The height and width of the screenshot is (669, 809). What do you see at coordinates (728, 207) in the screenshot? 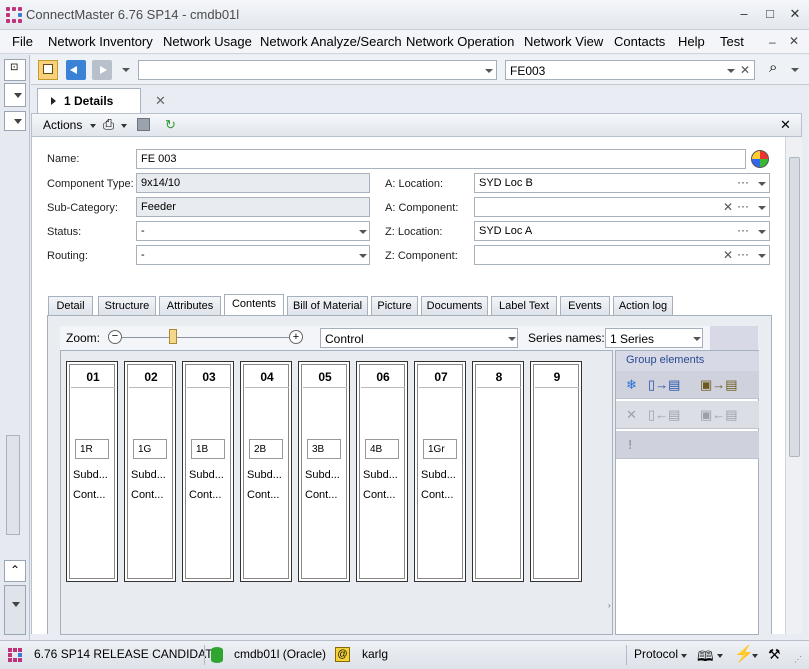
I see `clear-a-component-icon: ✕` at bounding box center [728, 207].